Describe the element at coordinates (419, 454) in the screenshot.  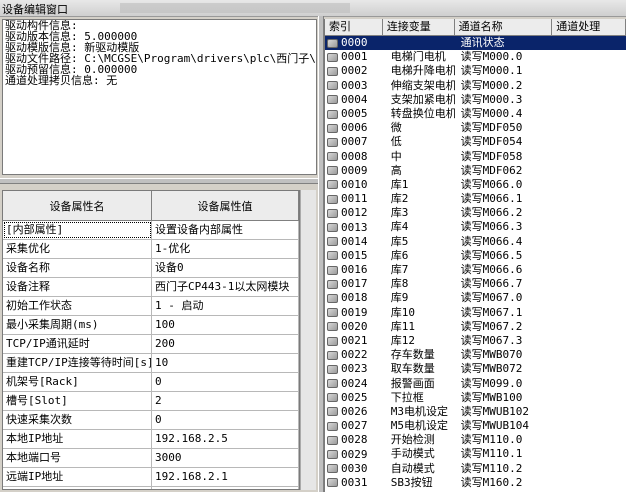
I see `connected-variable-cell: 手动模式` at that location.